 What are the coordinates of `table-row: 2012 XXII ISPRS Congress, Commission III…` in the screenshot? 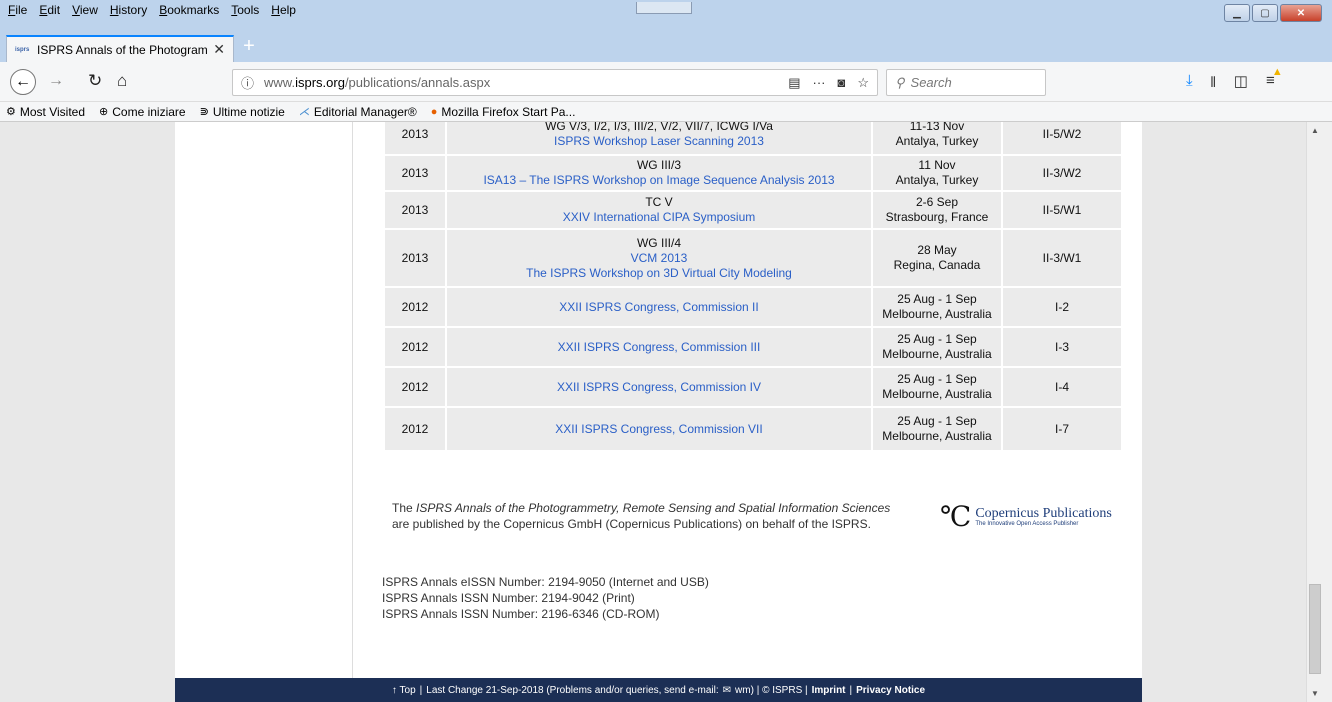 It's located at (753, 348).